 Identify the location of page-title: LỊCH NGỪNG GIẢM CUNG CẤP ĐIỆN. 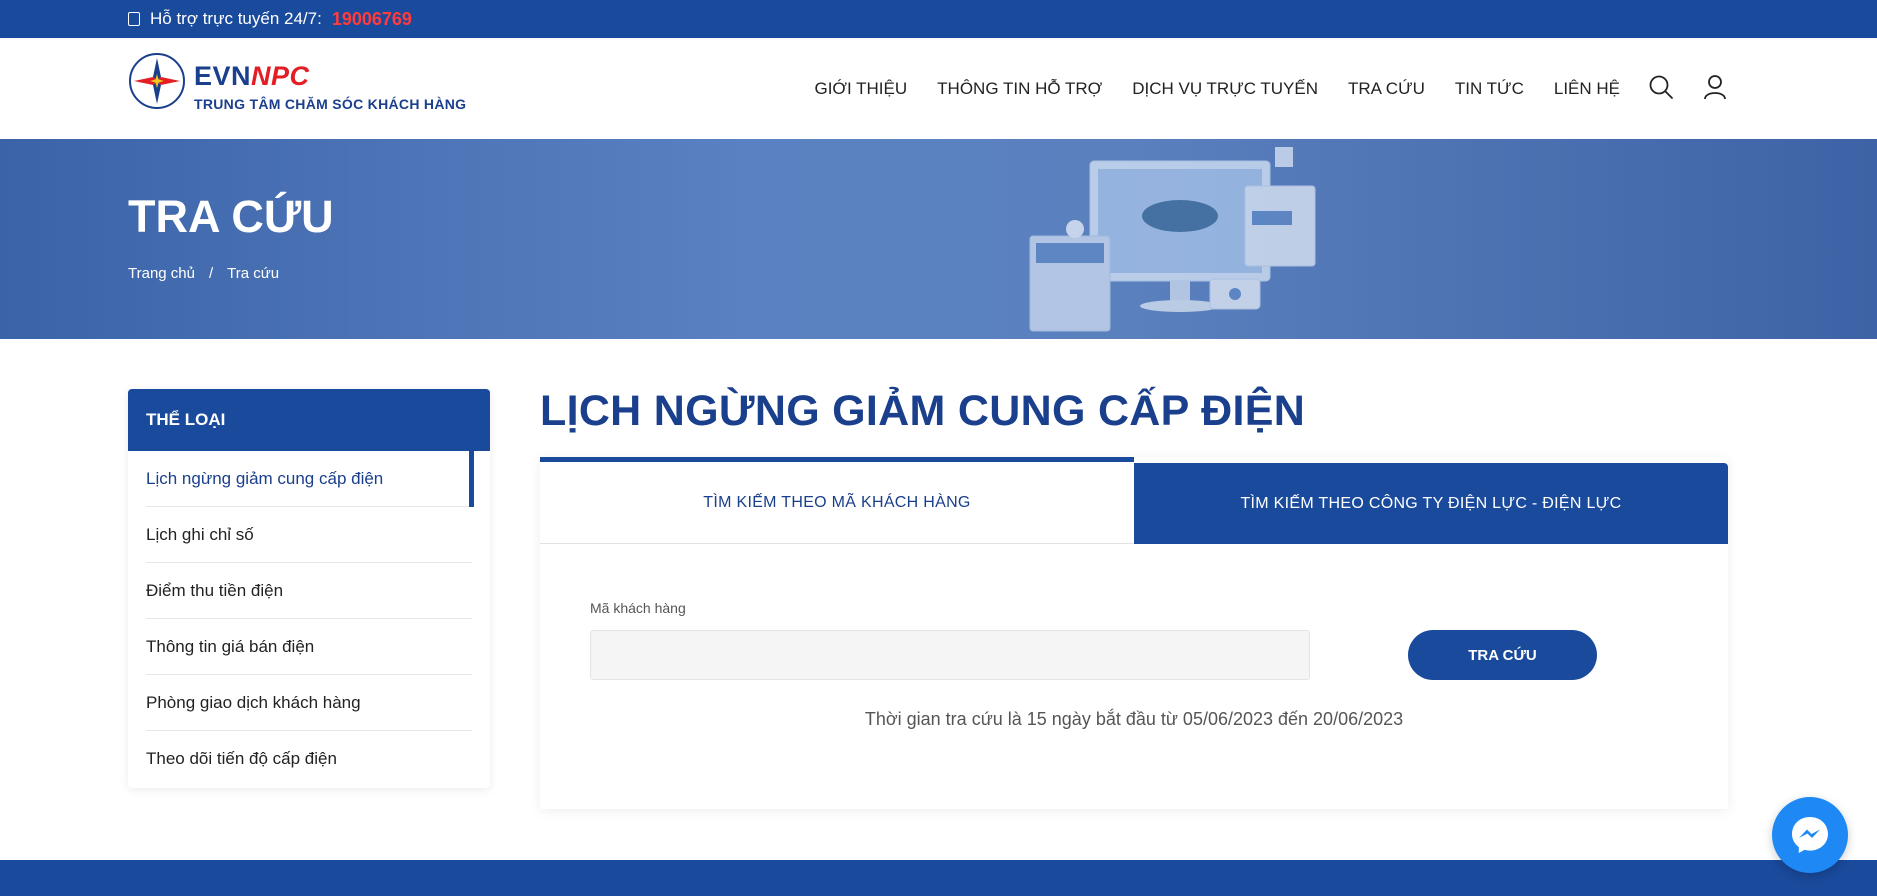
(923, 411).